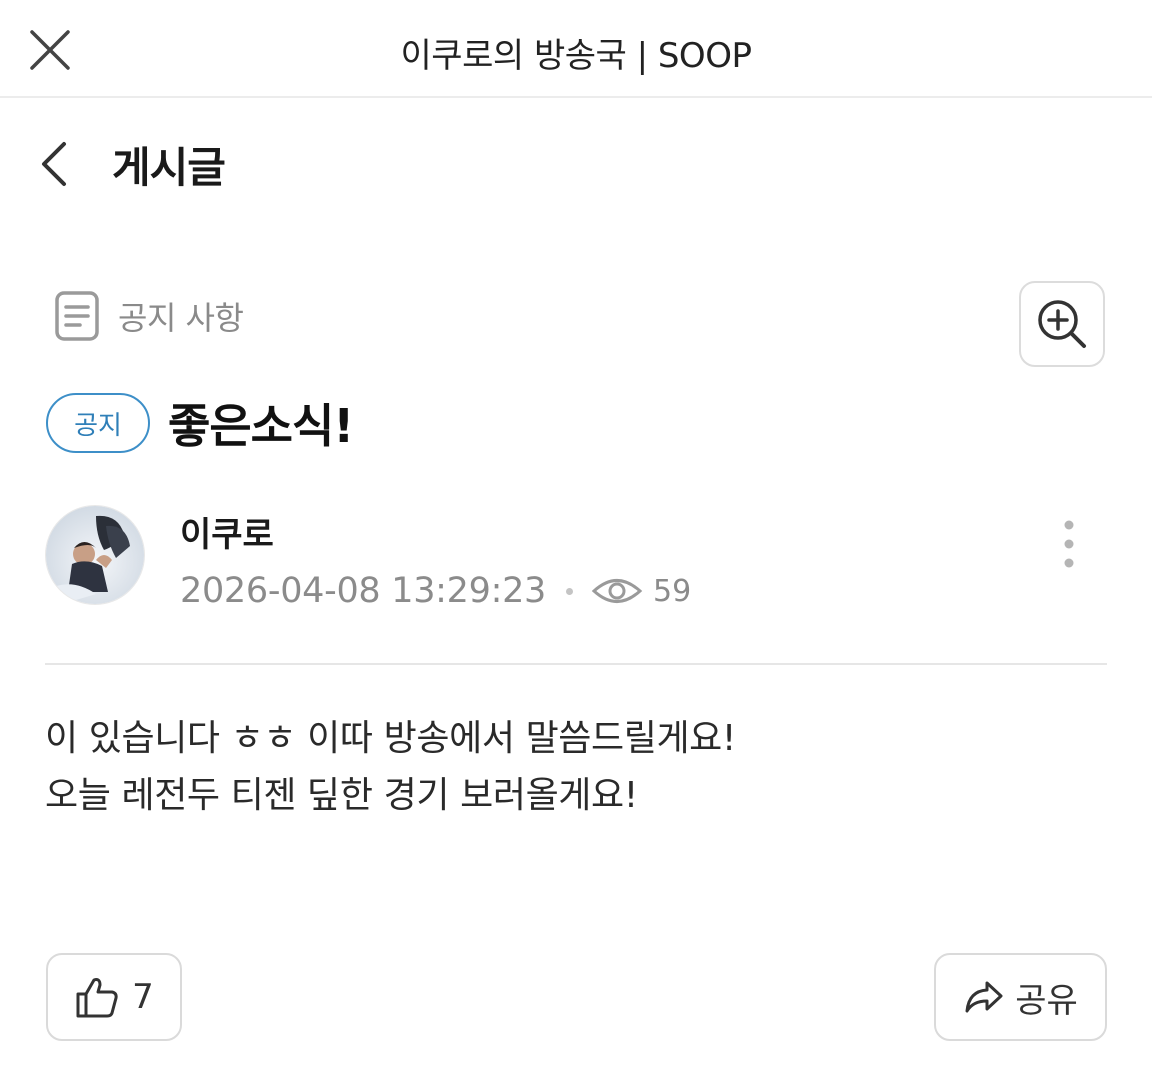 This screenshot has width=1152, height=1085. What do you see at coordinates (576, 664) in the screenshot?
I see `divider` at bounding box center [576, 664].